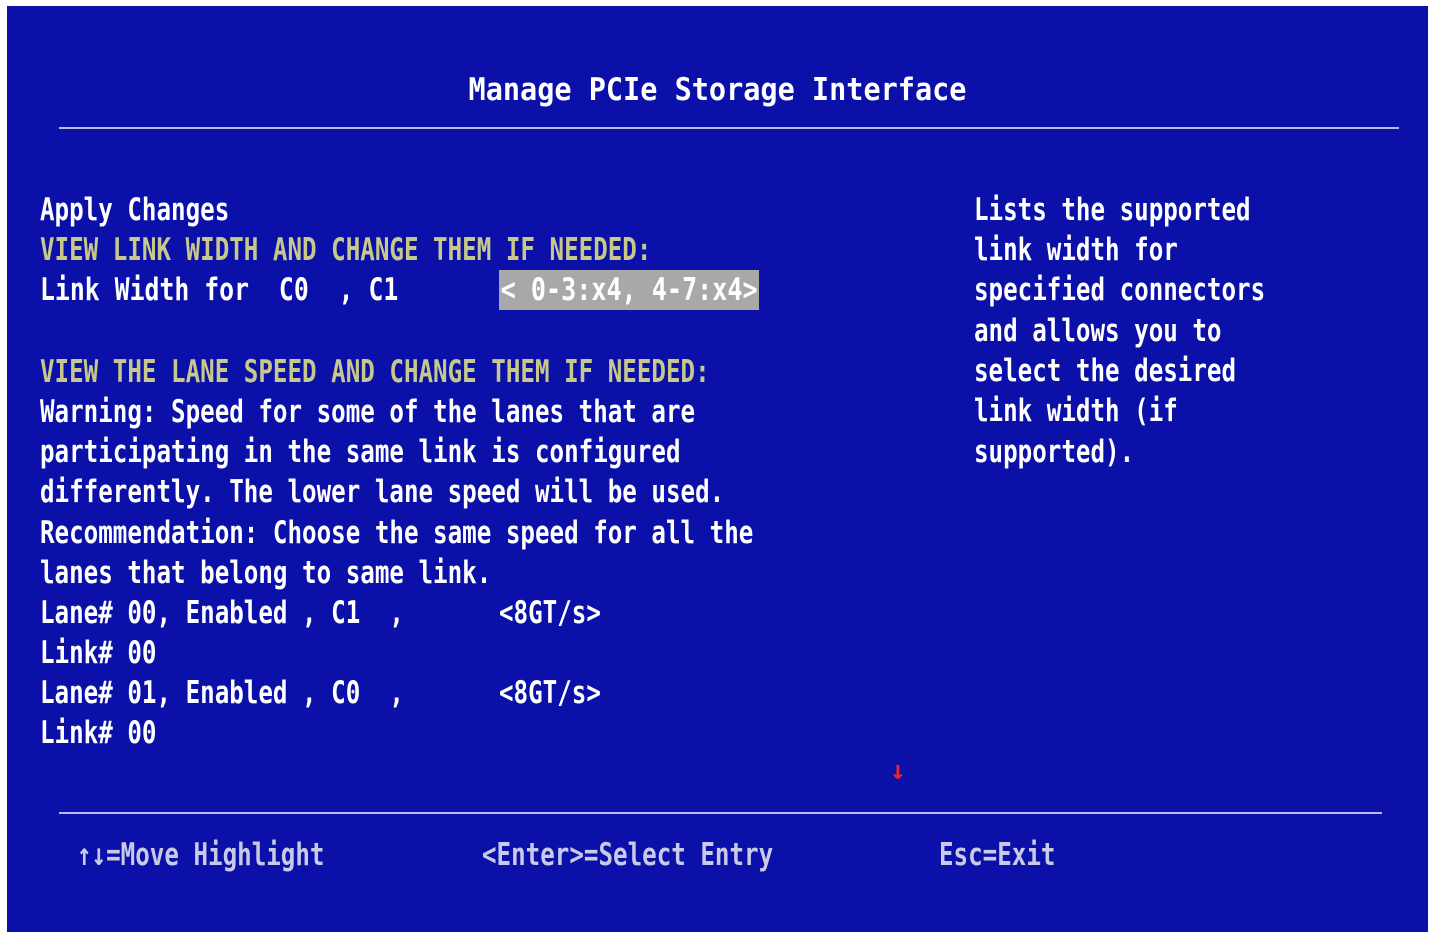  What do you see at coordinates (1112, 210) in the screenshot?
I see `help-text-line: Lists the supported` at bounding box center [1112, 210].